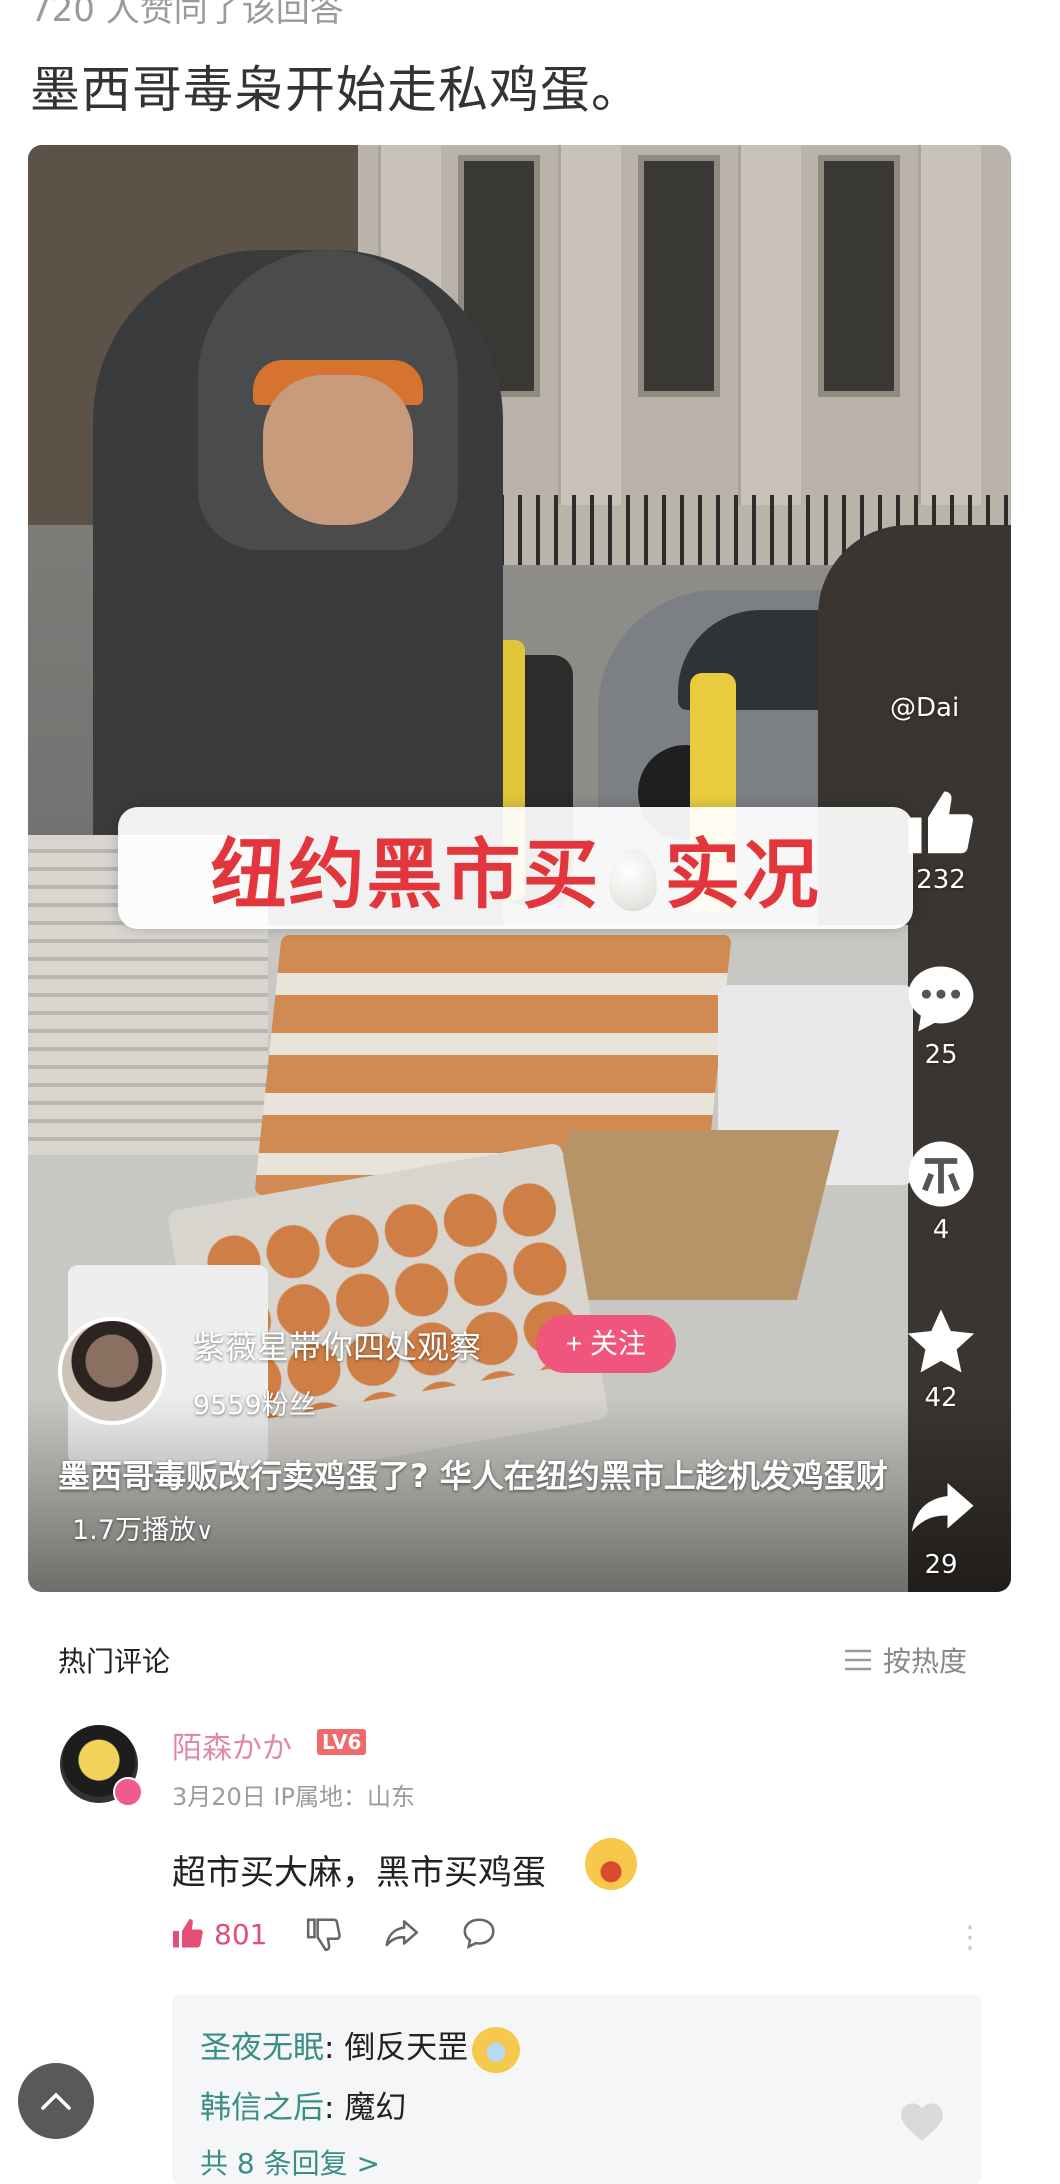  Describe the element at coordinates (114, 1661) in the screenshot. I see `hot-comments-title: 热门评论` at that location.